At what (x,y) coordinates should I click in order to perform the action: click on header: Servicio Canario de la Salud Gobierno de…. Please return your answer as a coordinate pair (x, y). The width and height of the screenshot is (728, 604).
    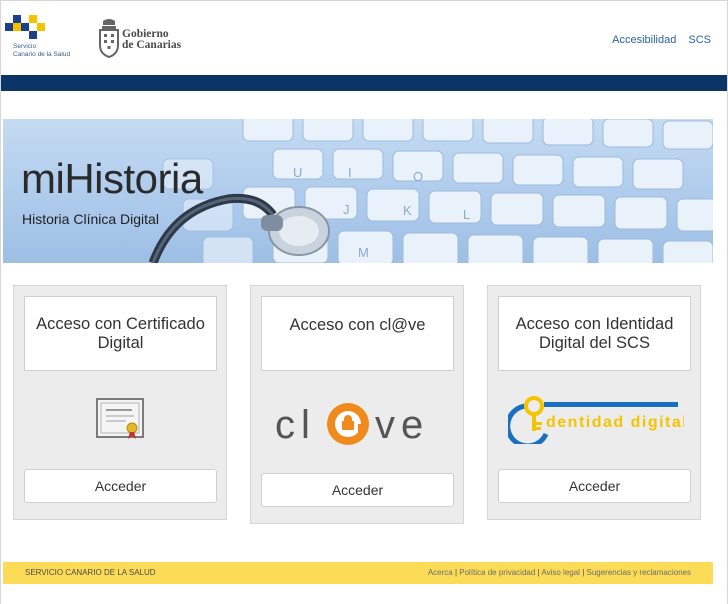
    Looking at the image, I should click on (364, 38).